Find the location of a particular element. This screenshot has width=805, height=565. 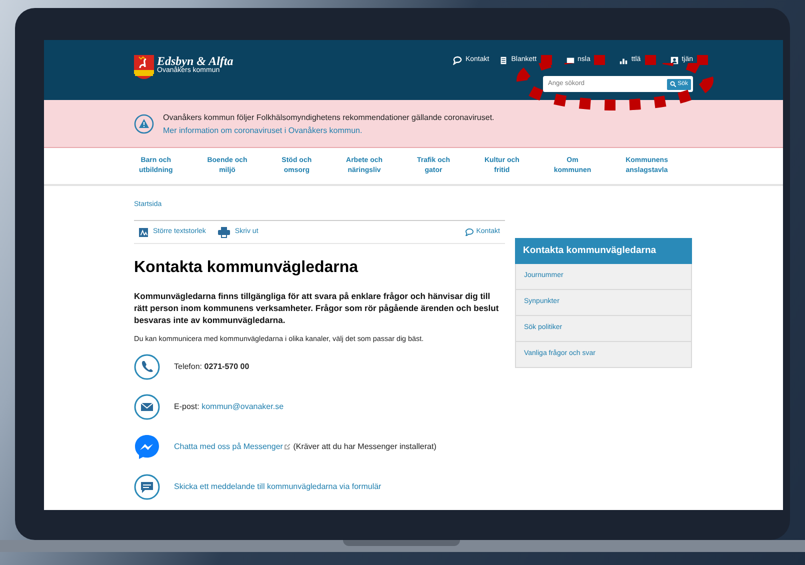

alert-link: Mer information om coronaviruset i Ovanåkers kommun. is located at coordinates (328, 130).